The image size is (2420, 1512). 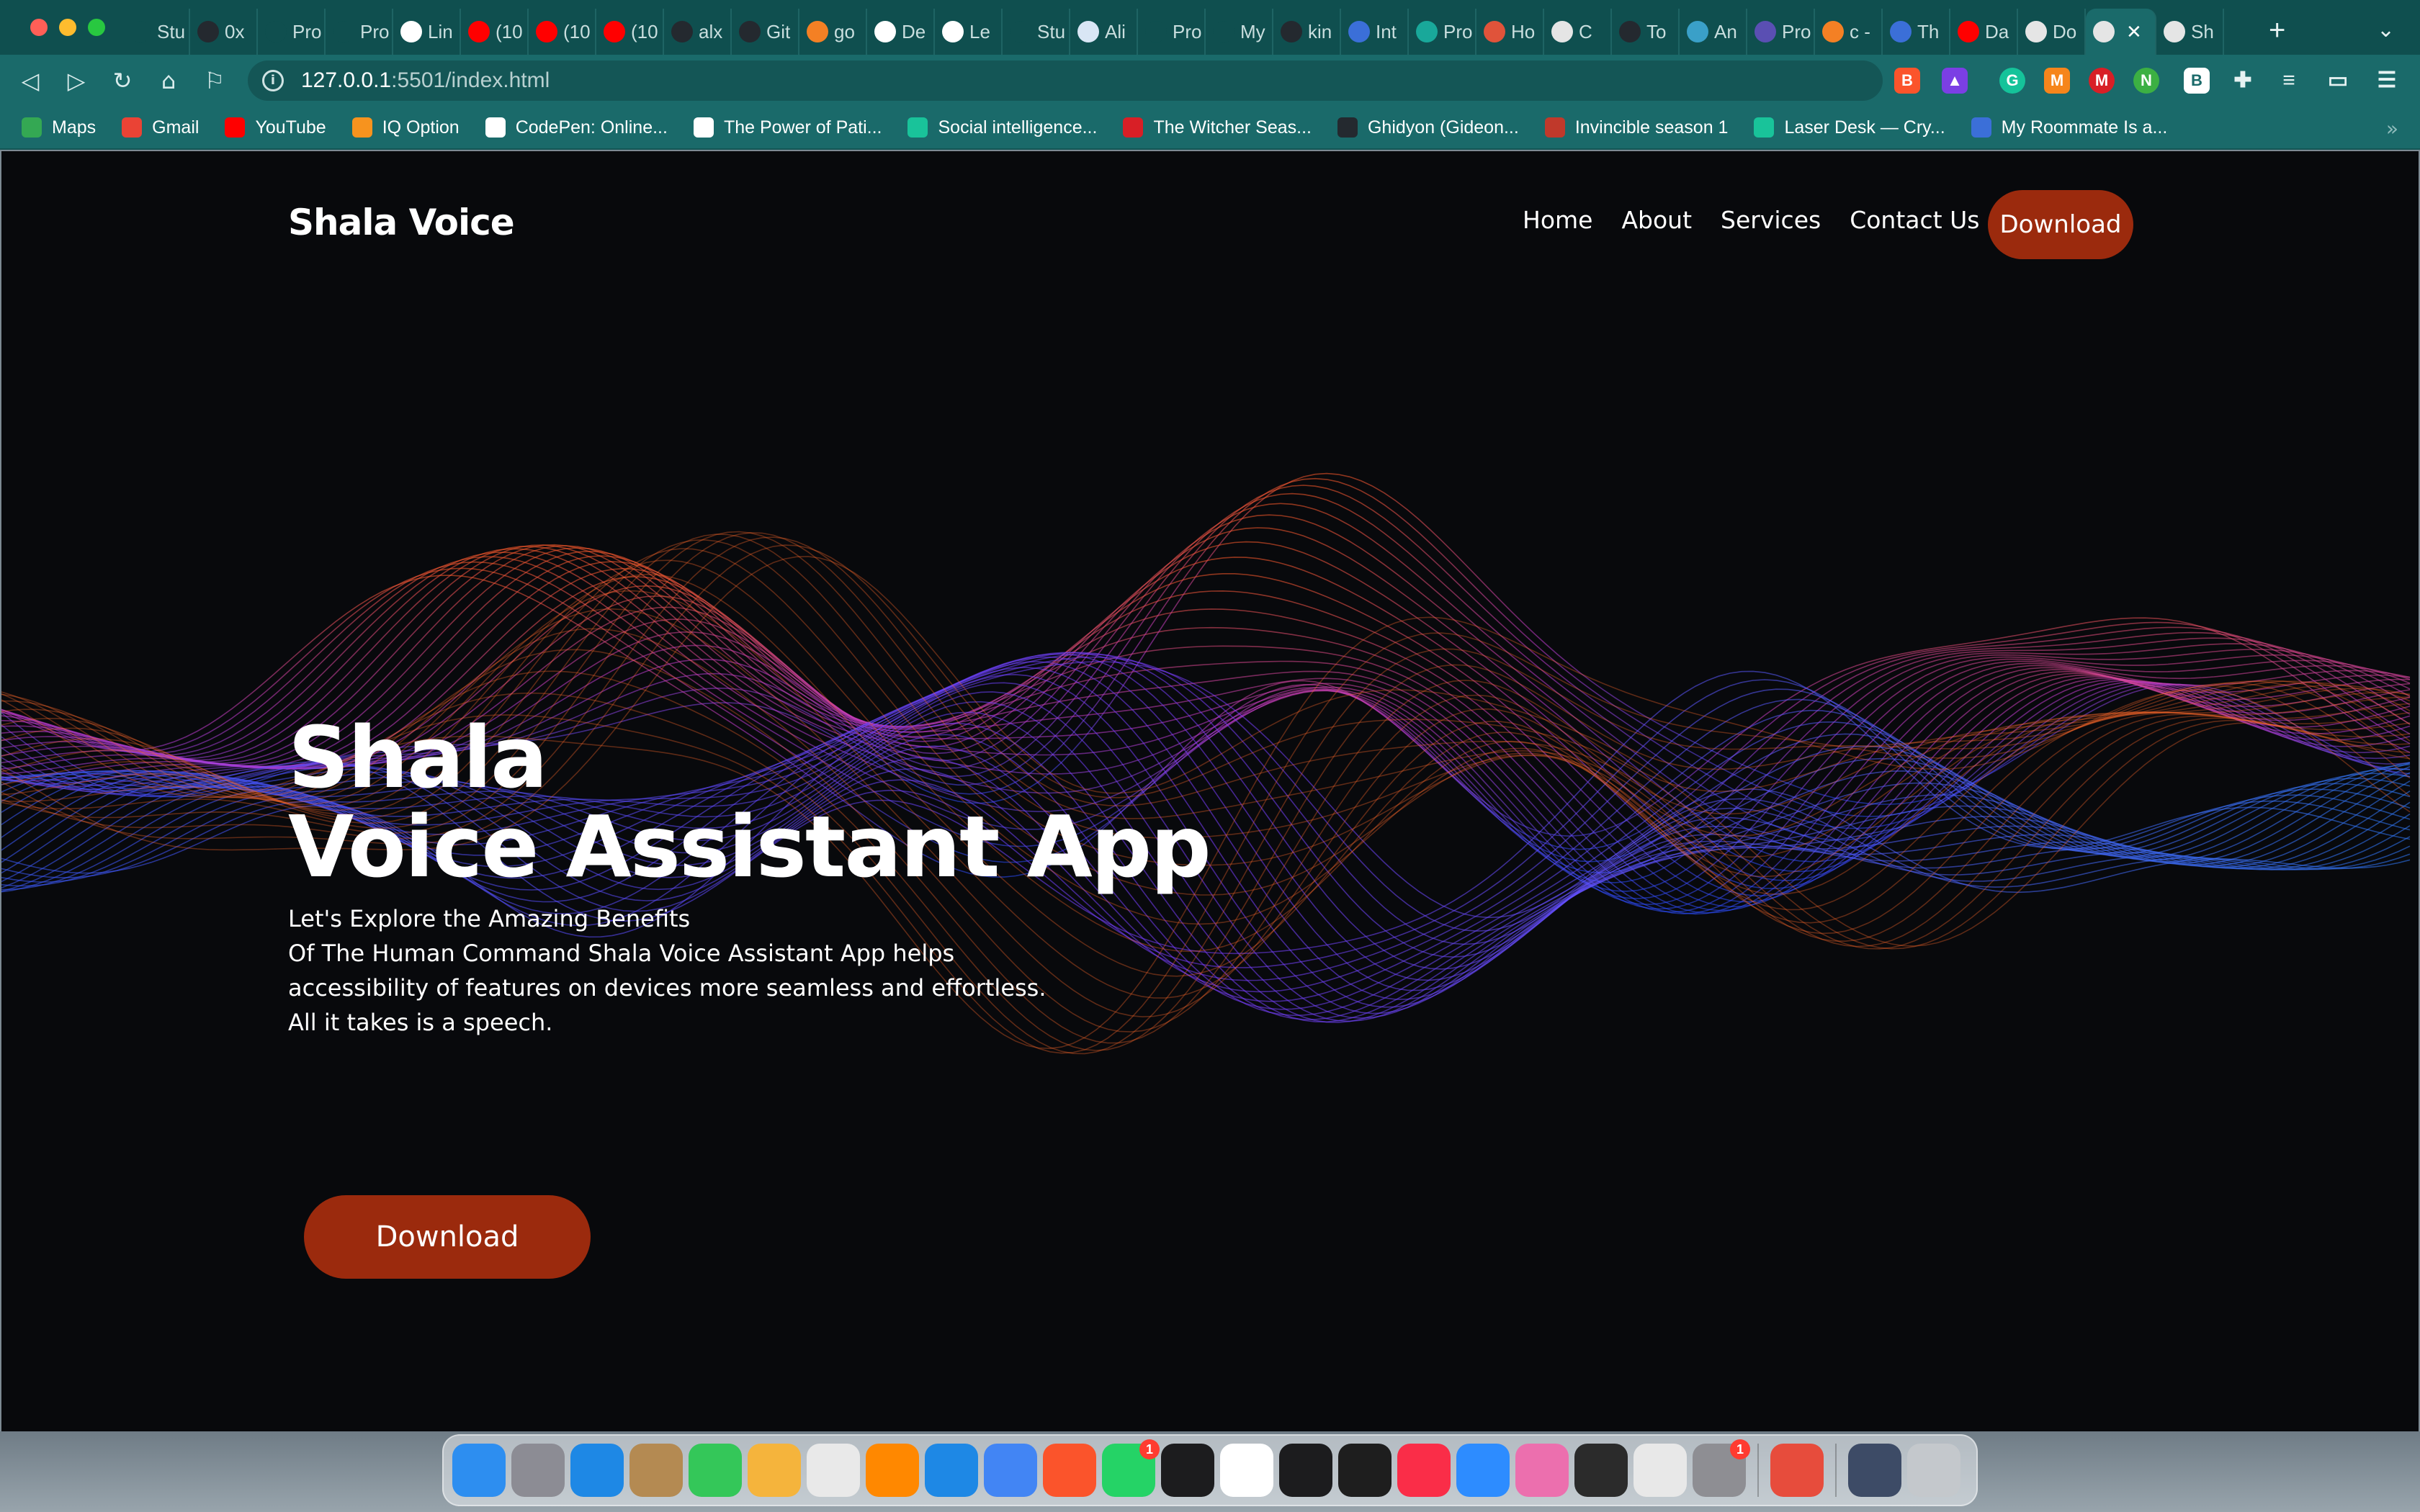 What do you see at coordinates (168, 80) in the screenshot?
I see `home-button: ⌂` at bounding box center [168, 80].